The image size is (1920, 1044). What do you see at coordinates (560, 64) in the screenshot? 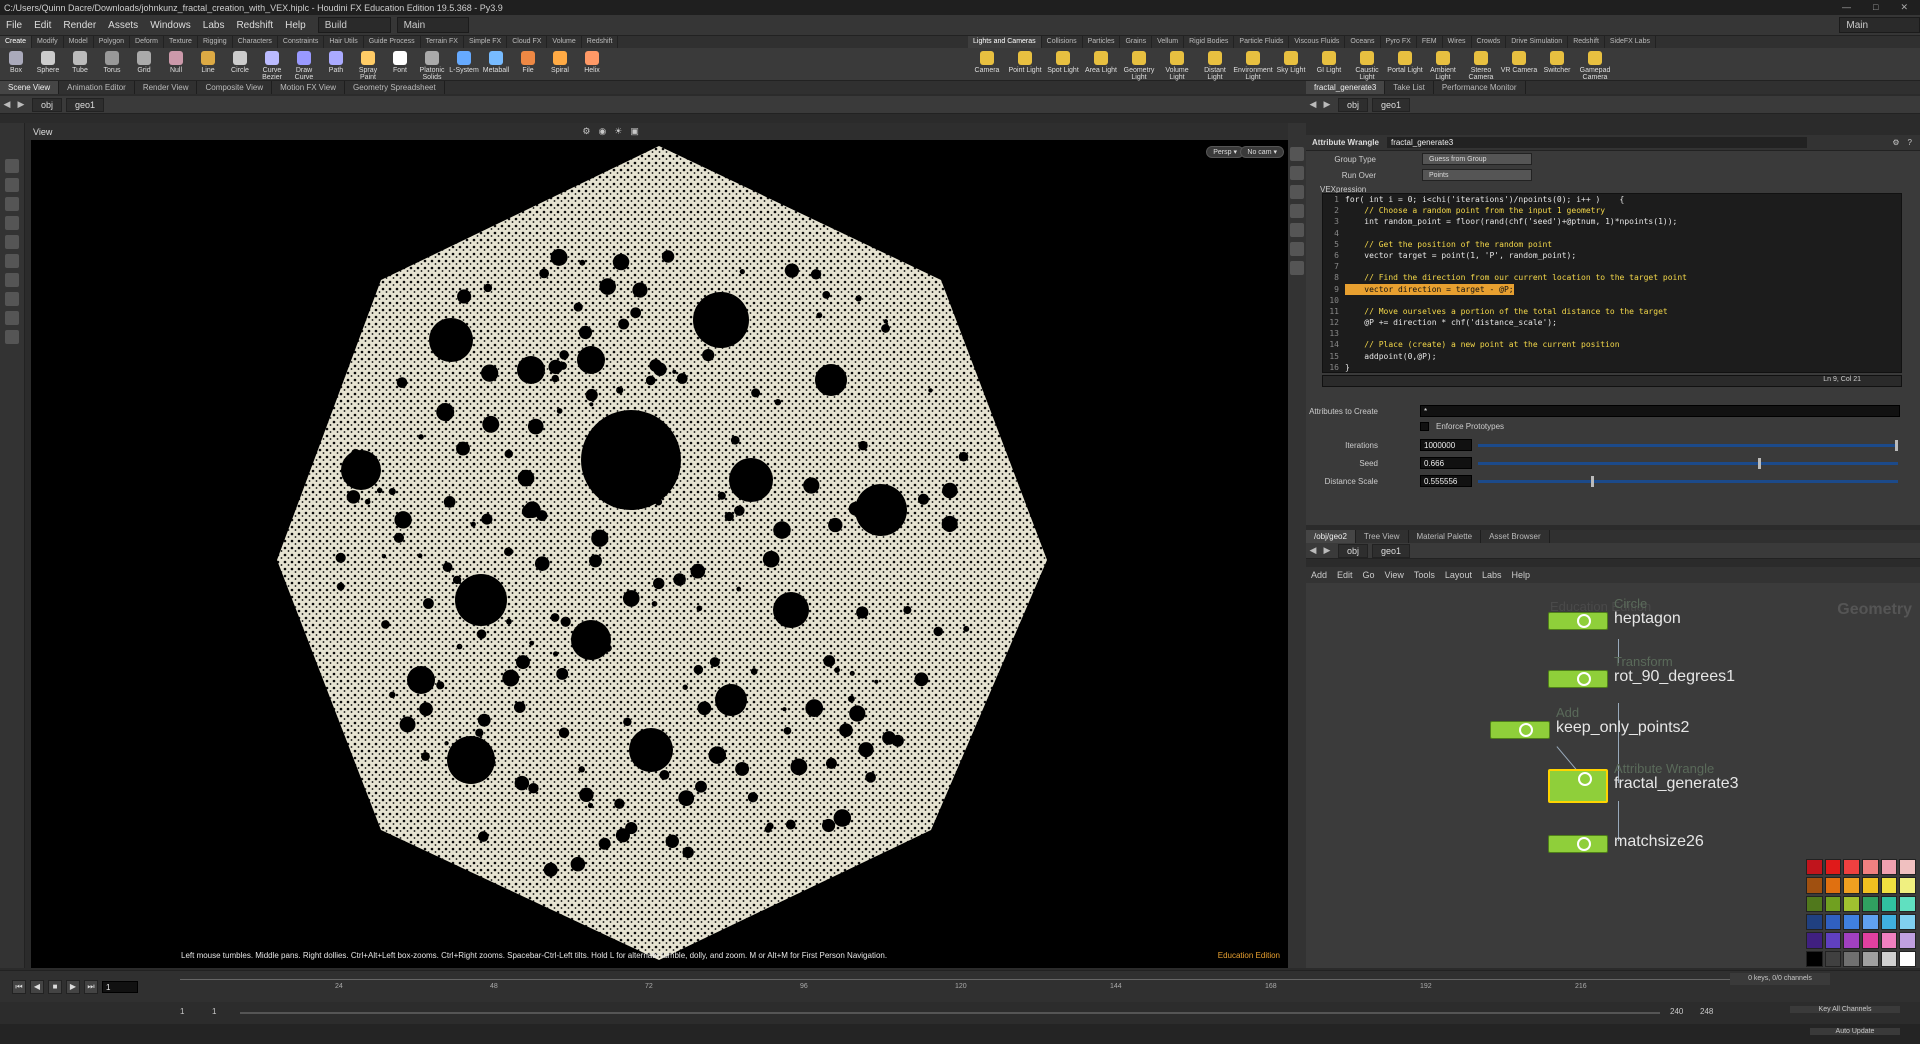
I see `shelf-tool: Spiral` at bounding box center [560, 64].